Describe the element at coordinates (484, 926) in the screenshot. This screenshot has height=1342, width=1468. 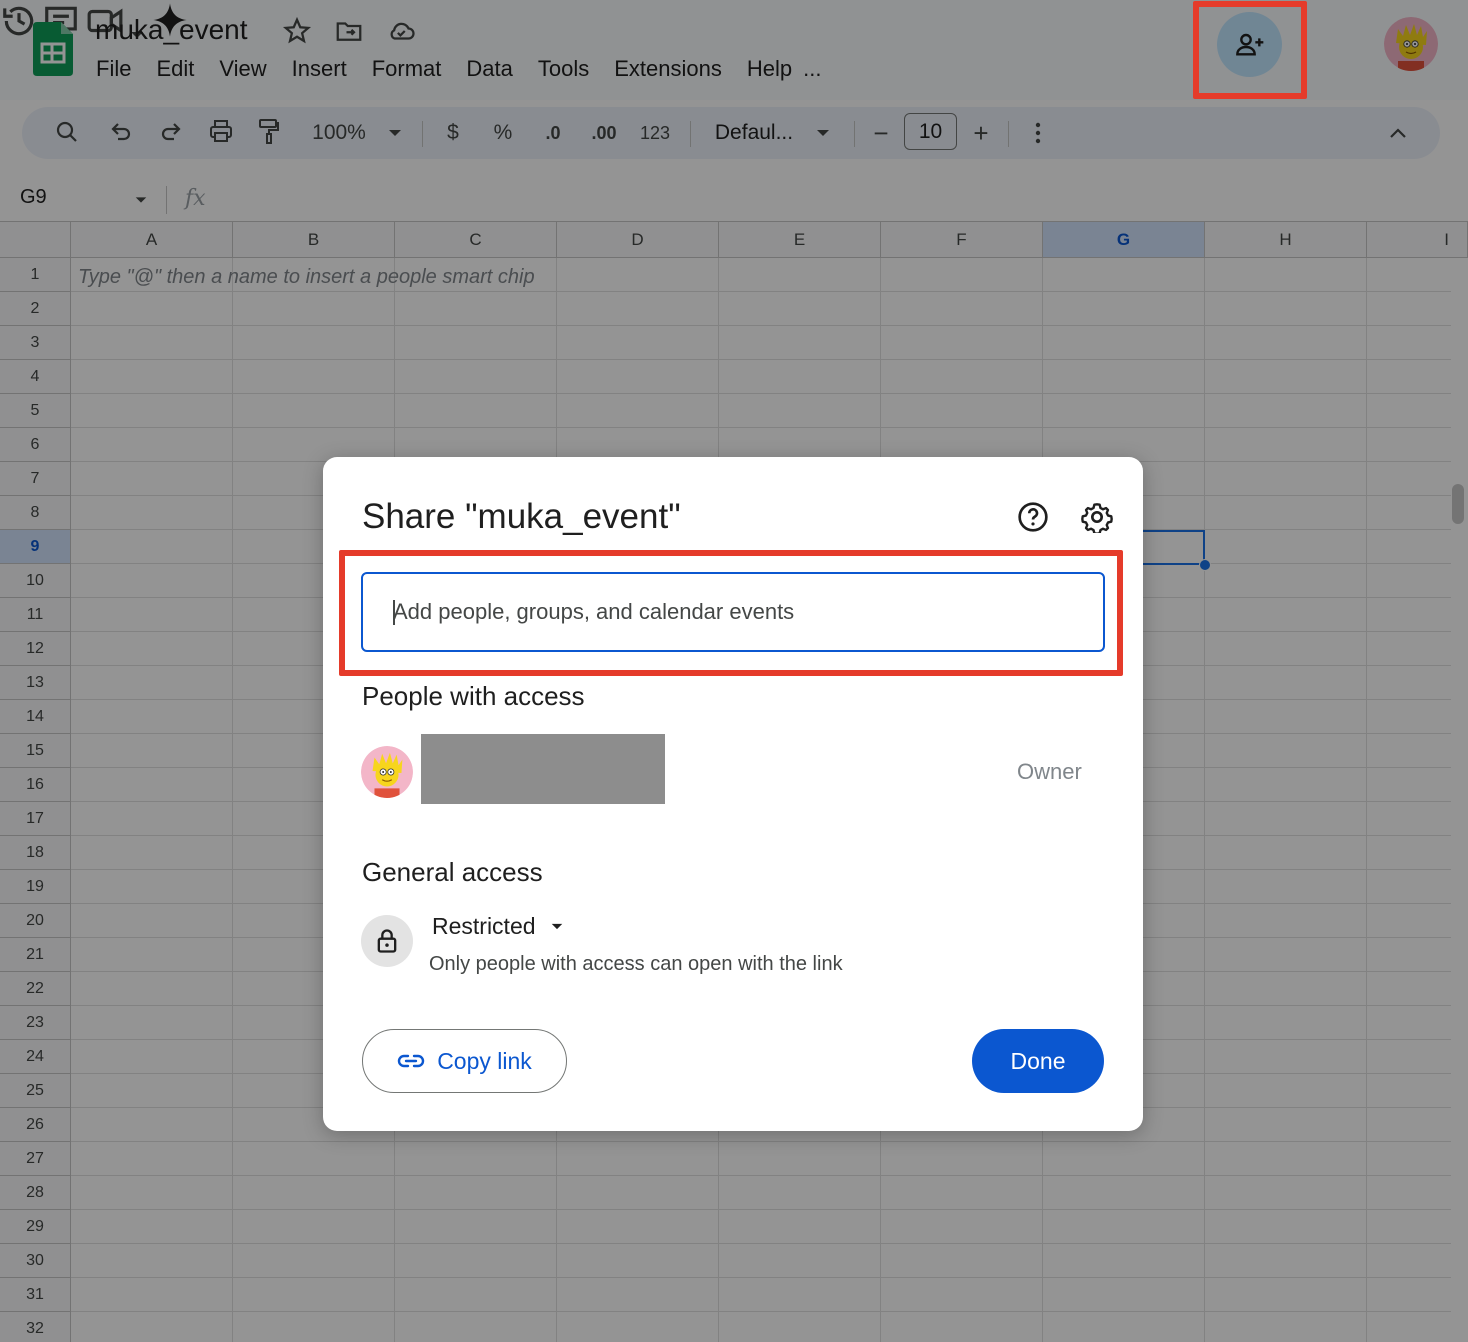
I see `access-level-value: Restricted` at that location.